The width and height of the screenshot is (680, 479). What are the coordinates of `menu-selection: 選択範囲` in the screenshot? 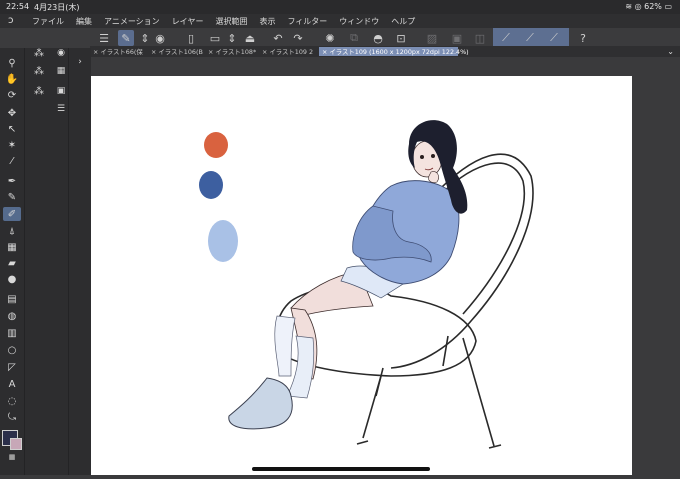 It's located at (231, 21).